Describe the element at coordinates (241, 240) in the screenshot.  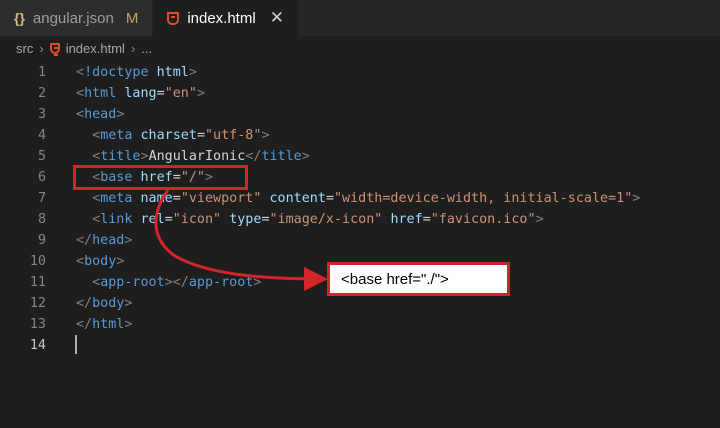
I see `annotation-arrow` at that location.